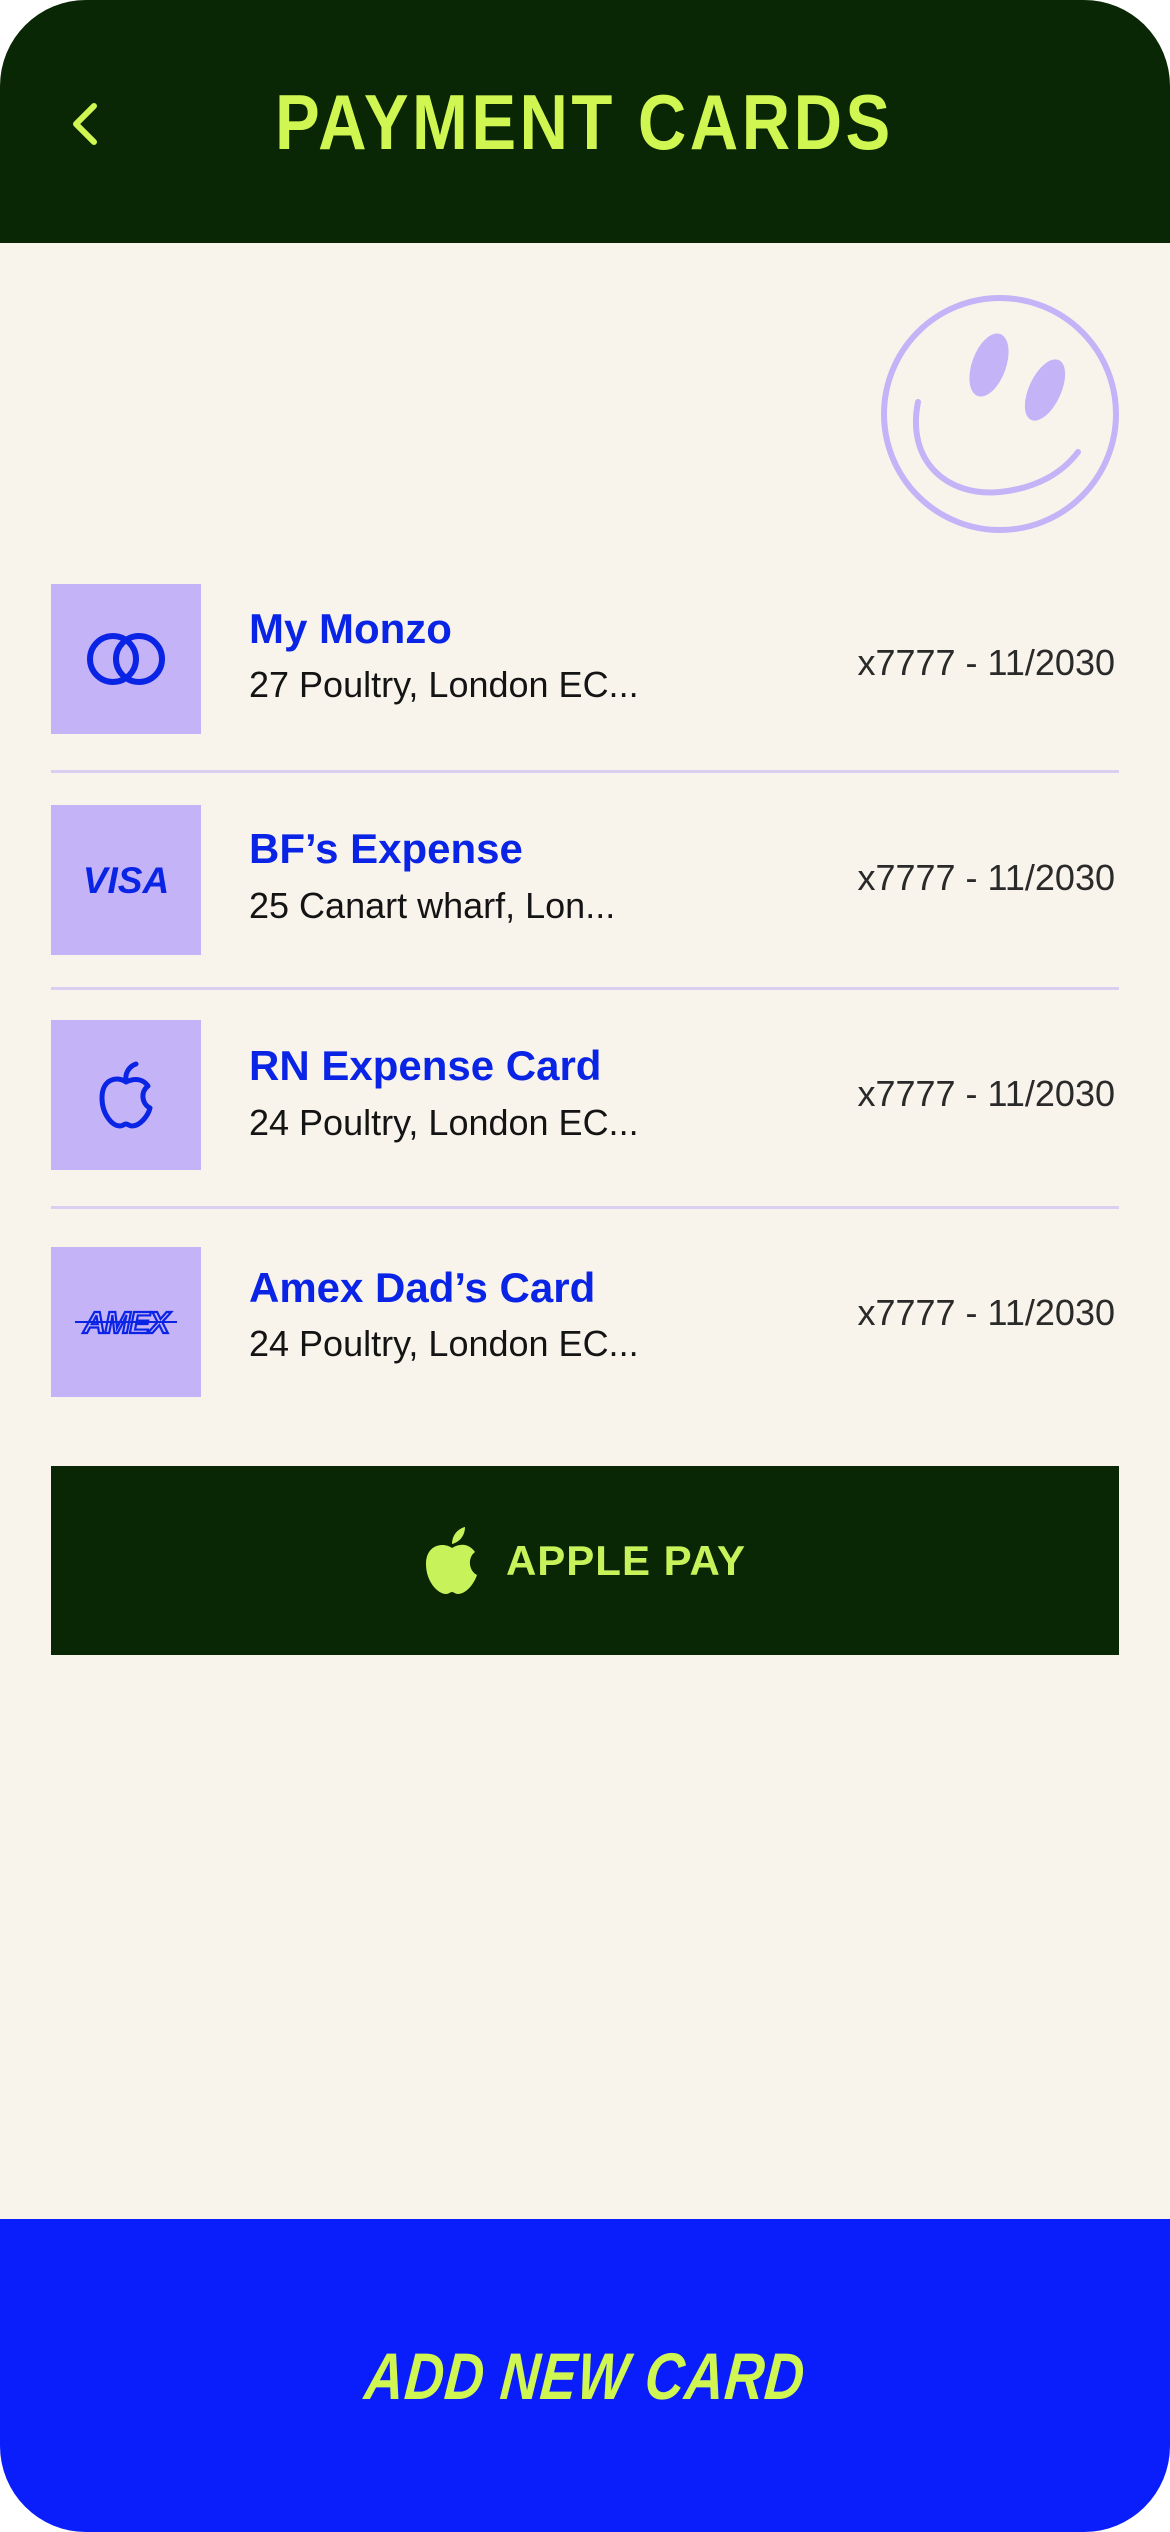 The width and height of the screenshot is (1170, 2532). I want to click on mastercard-rings-icon, so click(126, 659).